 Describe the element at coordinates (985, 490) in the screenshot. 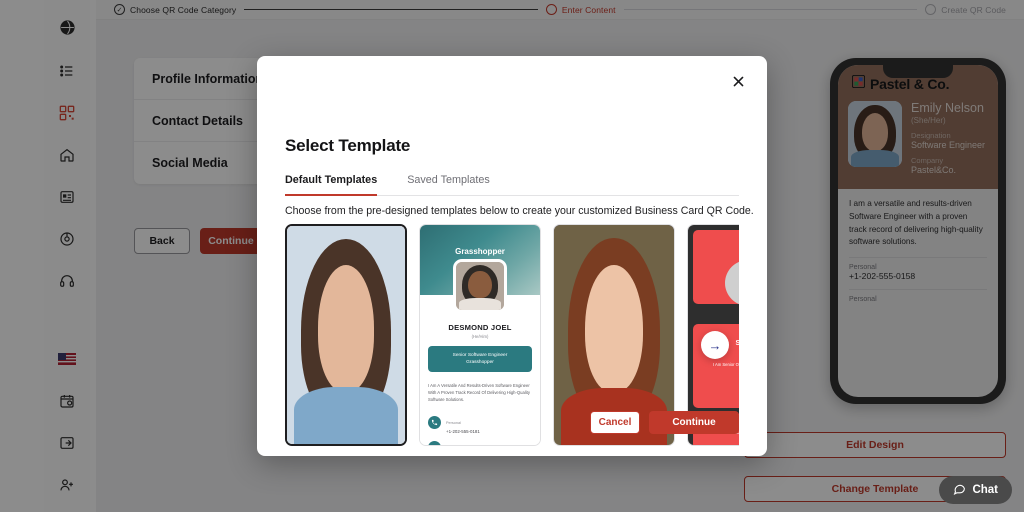

I see `chat-label: Chat` at that location.